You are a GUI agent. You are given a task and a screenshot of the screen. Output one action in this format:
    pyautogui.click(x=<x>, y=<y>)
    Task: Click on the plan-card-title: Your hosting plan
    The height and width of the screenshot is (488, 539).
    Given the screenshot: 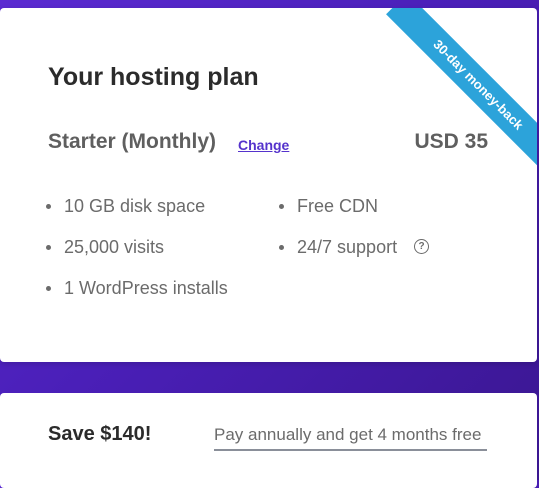 What is the action you would take?
    pyautogui.click(x=153, y=77)
    